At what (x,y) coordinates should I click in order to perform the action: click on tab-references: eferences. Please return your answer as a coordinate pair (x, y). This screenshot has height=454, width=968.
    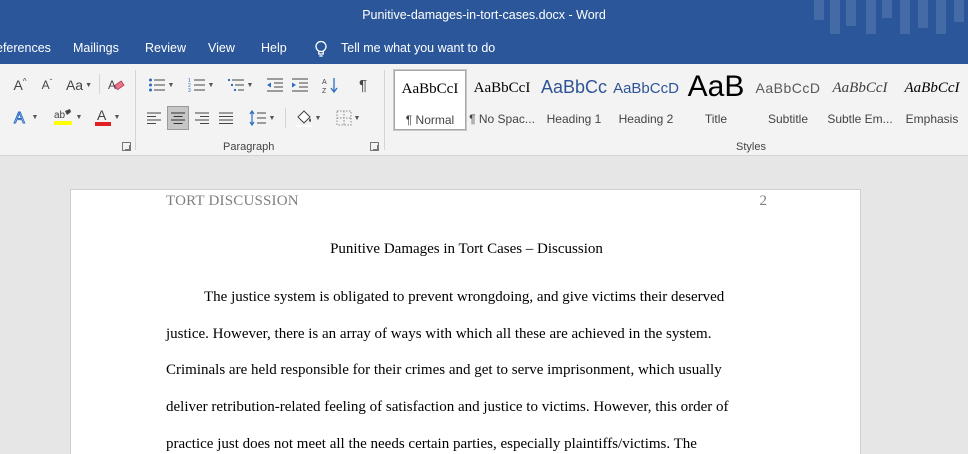
    Looking at the image, I should click on (25, 48).